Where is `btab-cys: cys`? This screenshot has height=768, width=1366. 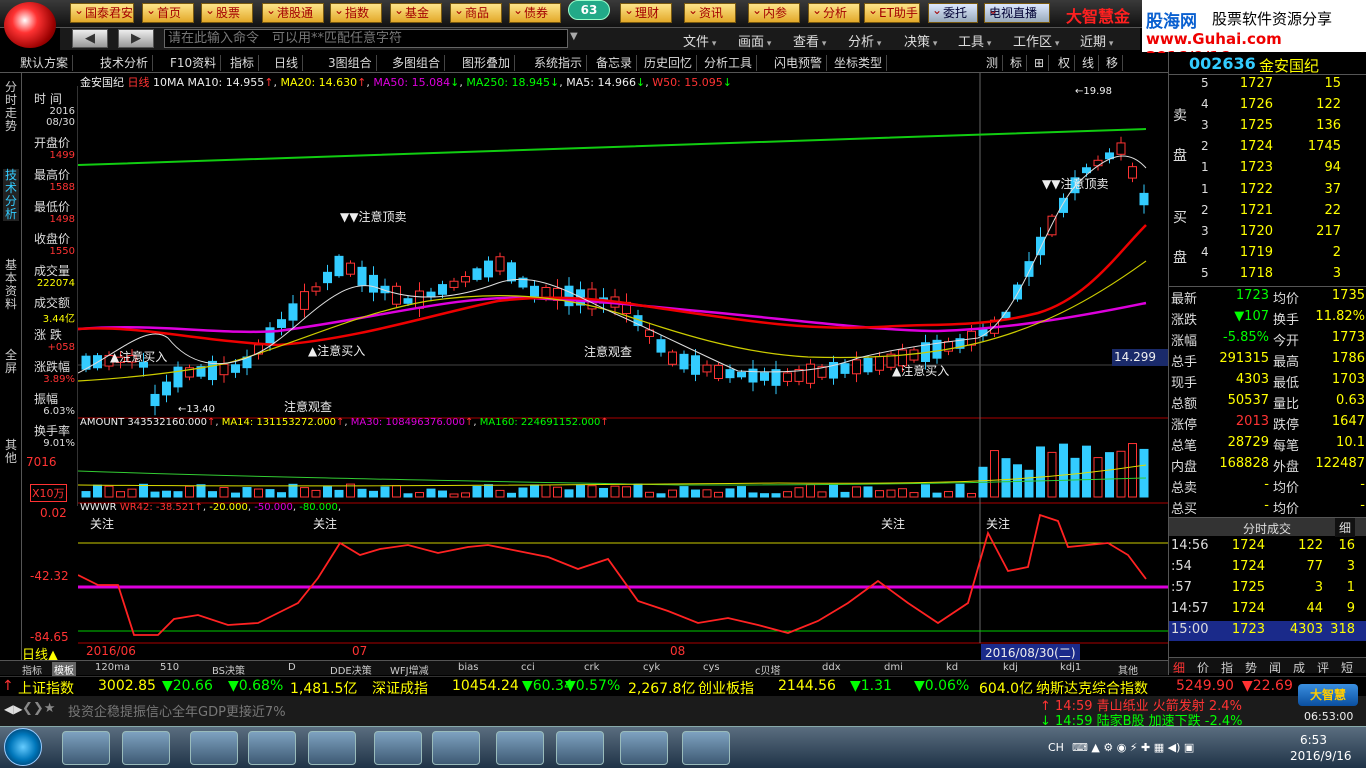 btab-cys: cys is located at coordinates (711, 667).